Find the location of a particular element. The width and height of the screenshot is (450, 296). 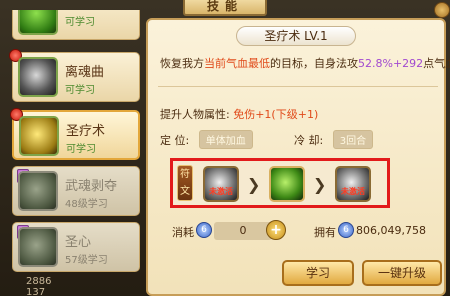

divider is located at coordinates (298, 86).